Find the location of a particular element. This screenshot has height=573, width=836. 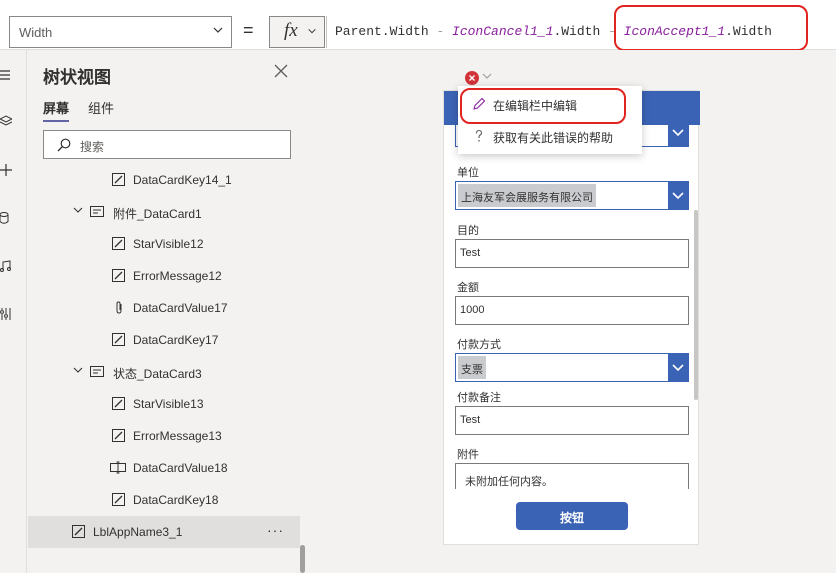

purpose-field: Test is located at coordinates (572, 253).